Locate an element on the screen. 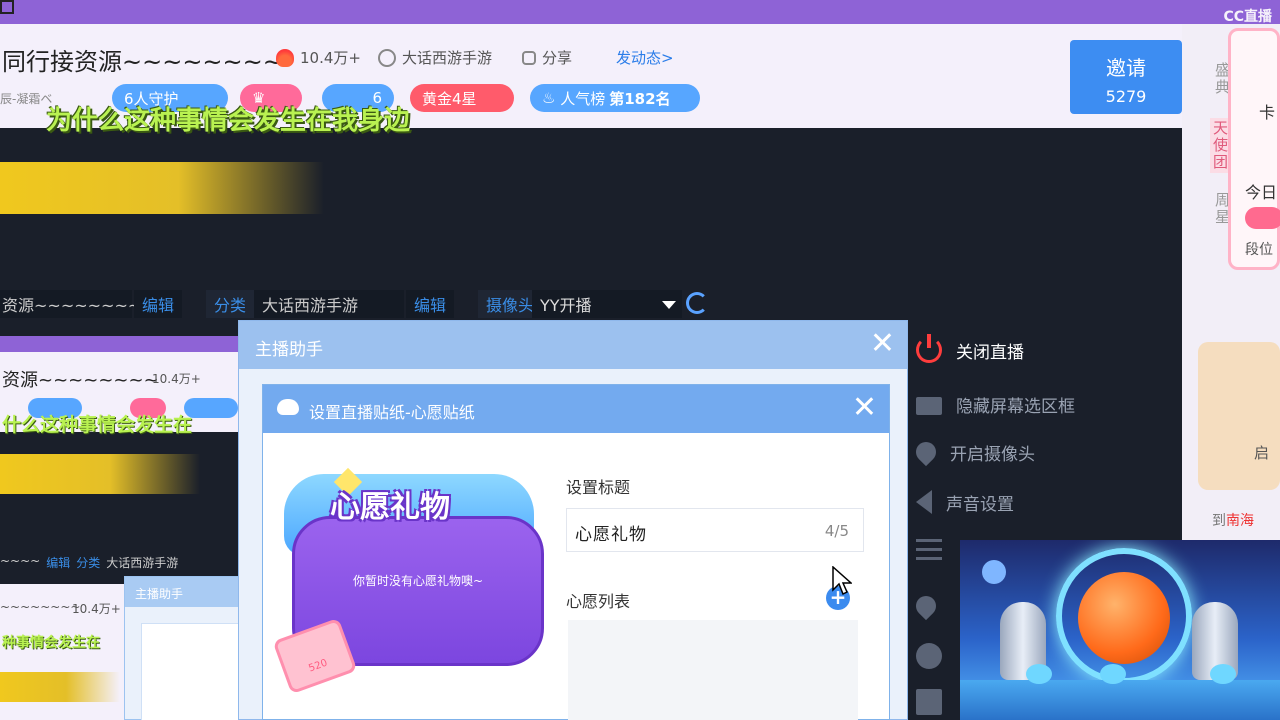 The width and height of the screenshot is (1280, 720). sticker-title: 心愿礼物 is located at coordinates (390, 507).